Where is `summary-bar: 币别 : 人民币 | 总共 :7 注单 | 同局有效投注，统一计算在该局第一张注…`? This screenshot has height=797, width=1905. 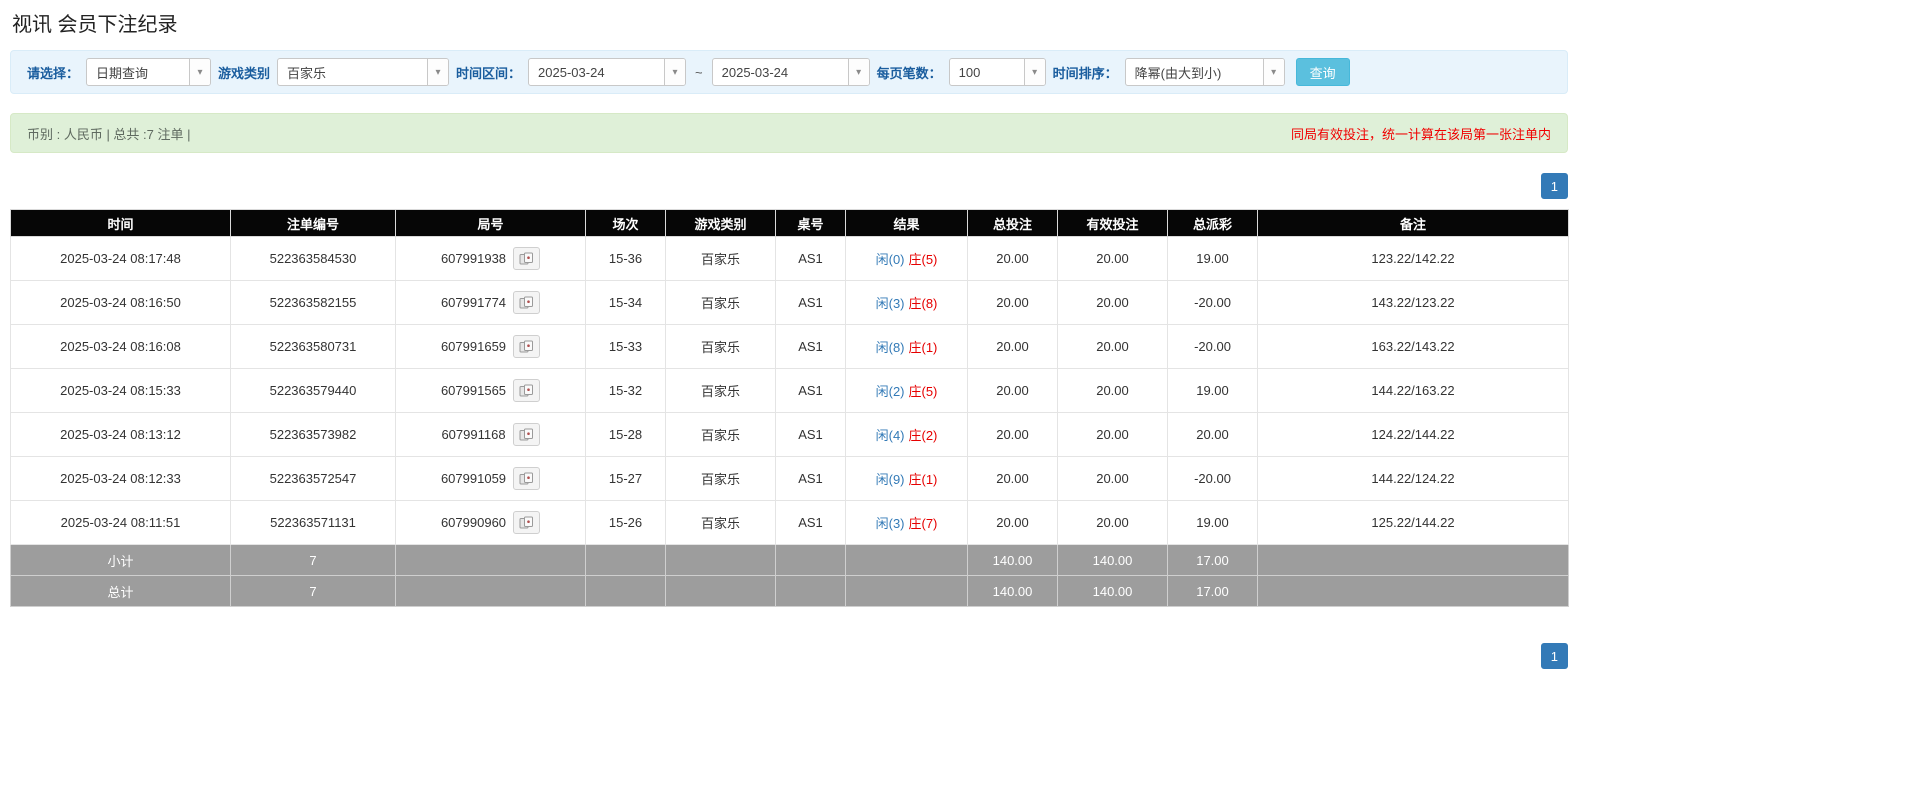
summary-bar: 币别 : 人民币 | 总共 :7 注单 | 同局有效投注，统一计算在该局第一张注… is located at coordinates (789, 133).